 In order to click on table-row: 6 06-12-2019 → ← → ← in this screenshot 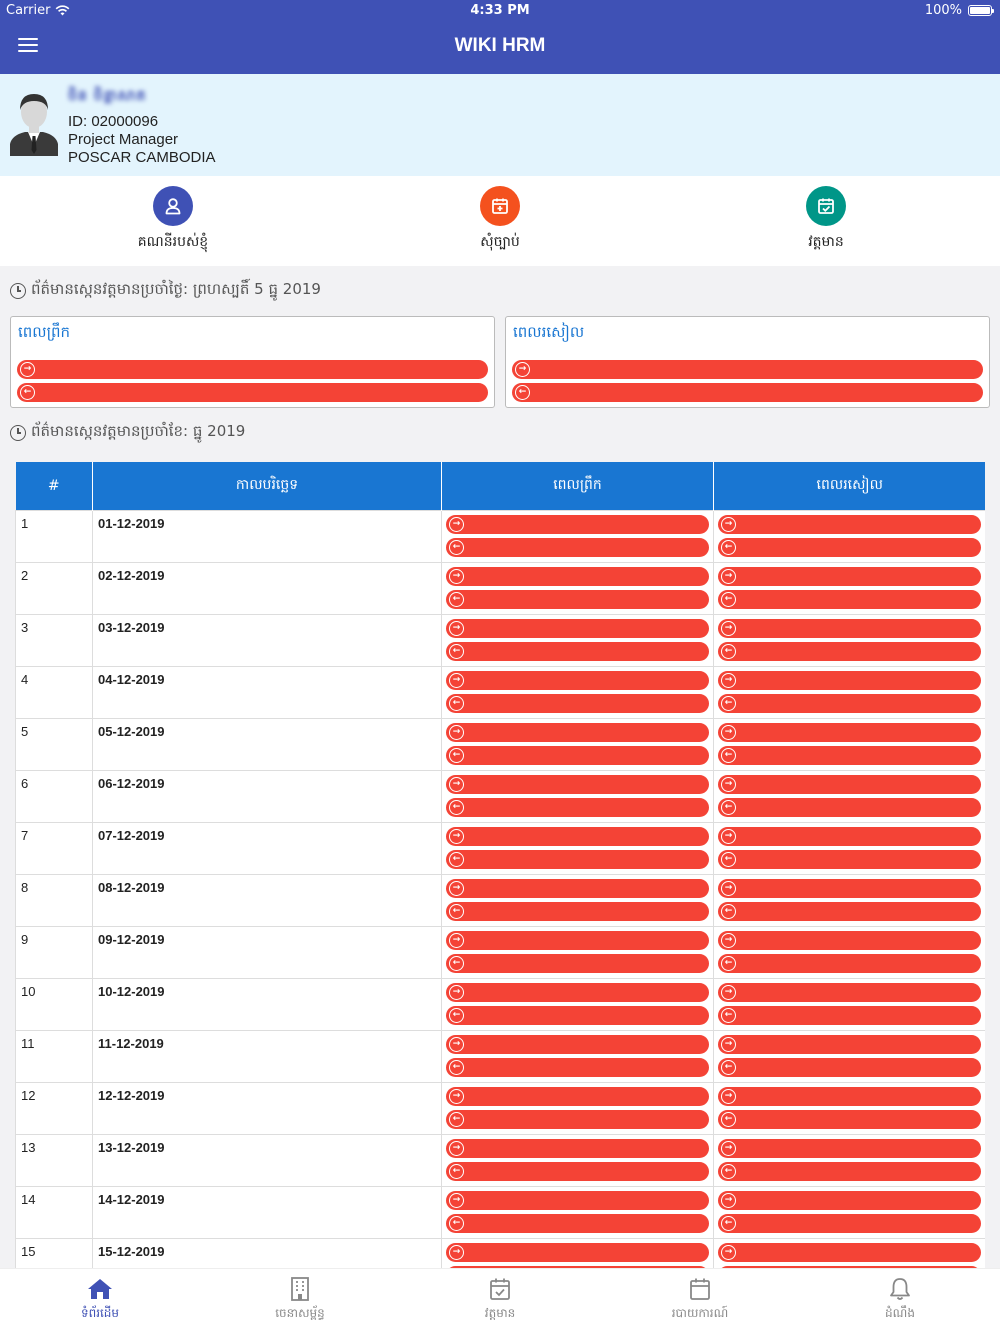, I will do `click(500, 796)`.